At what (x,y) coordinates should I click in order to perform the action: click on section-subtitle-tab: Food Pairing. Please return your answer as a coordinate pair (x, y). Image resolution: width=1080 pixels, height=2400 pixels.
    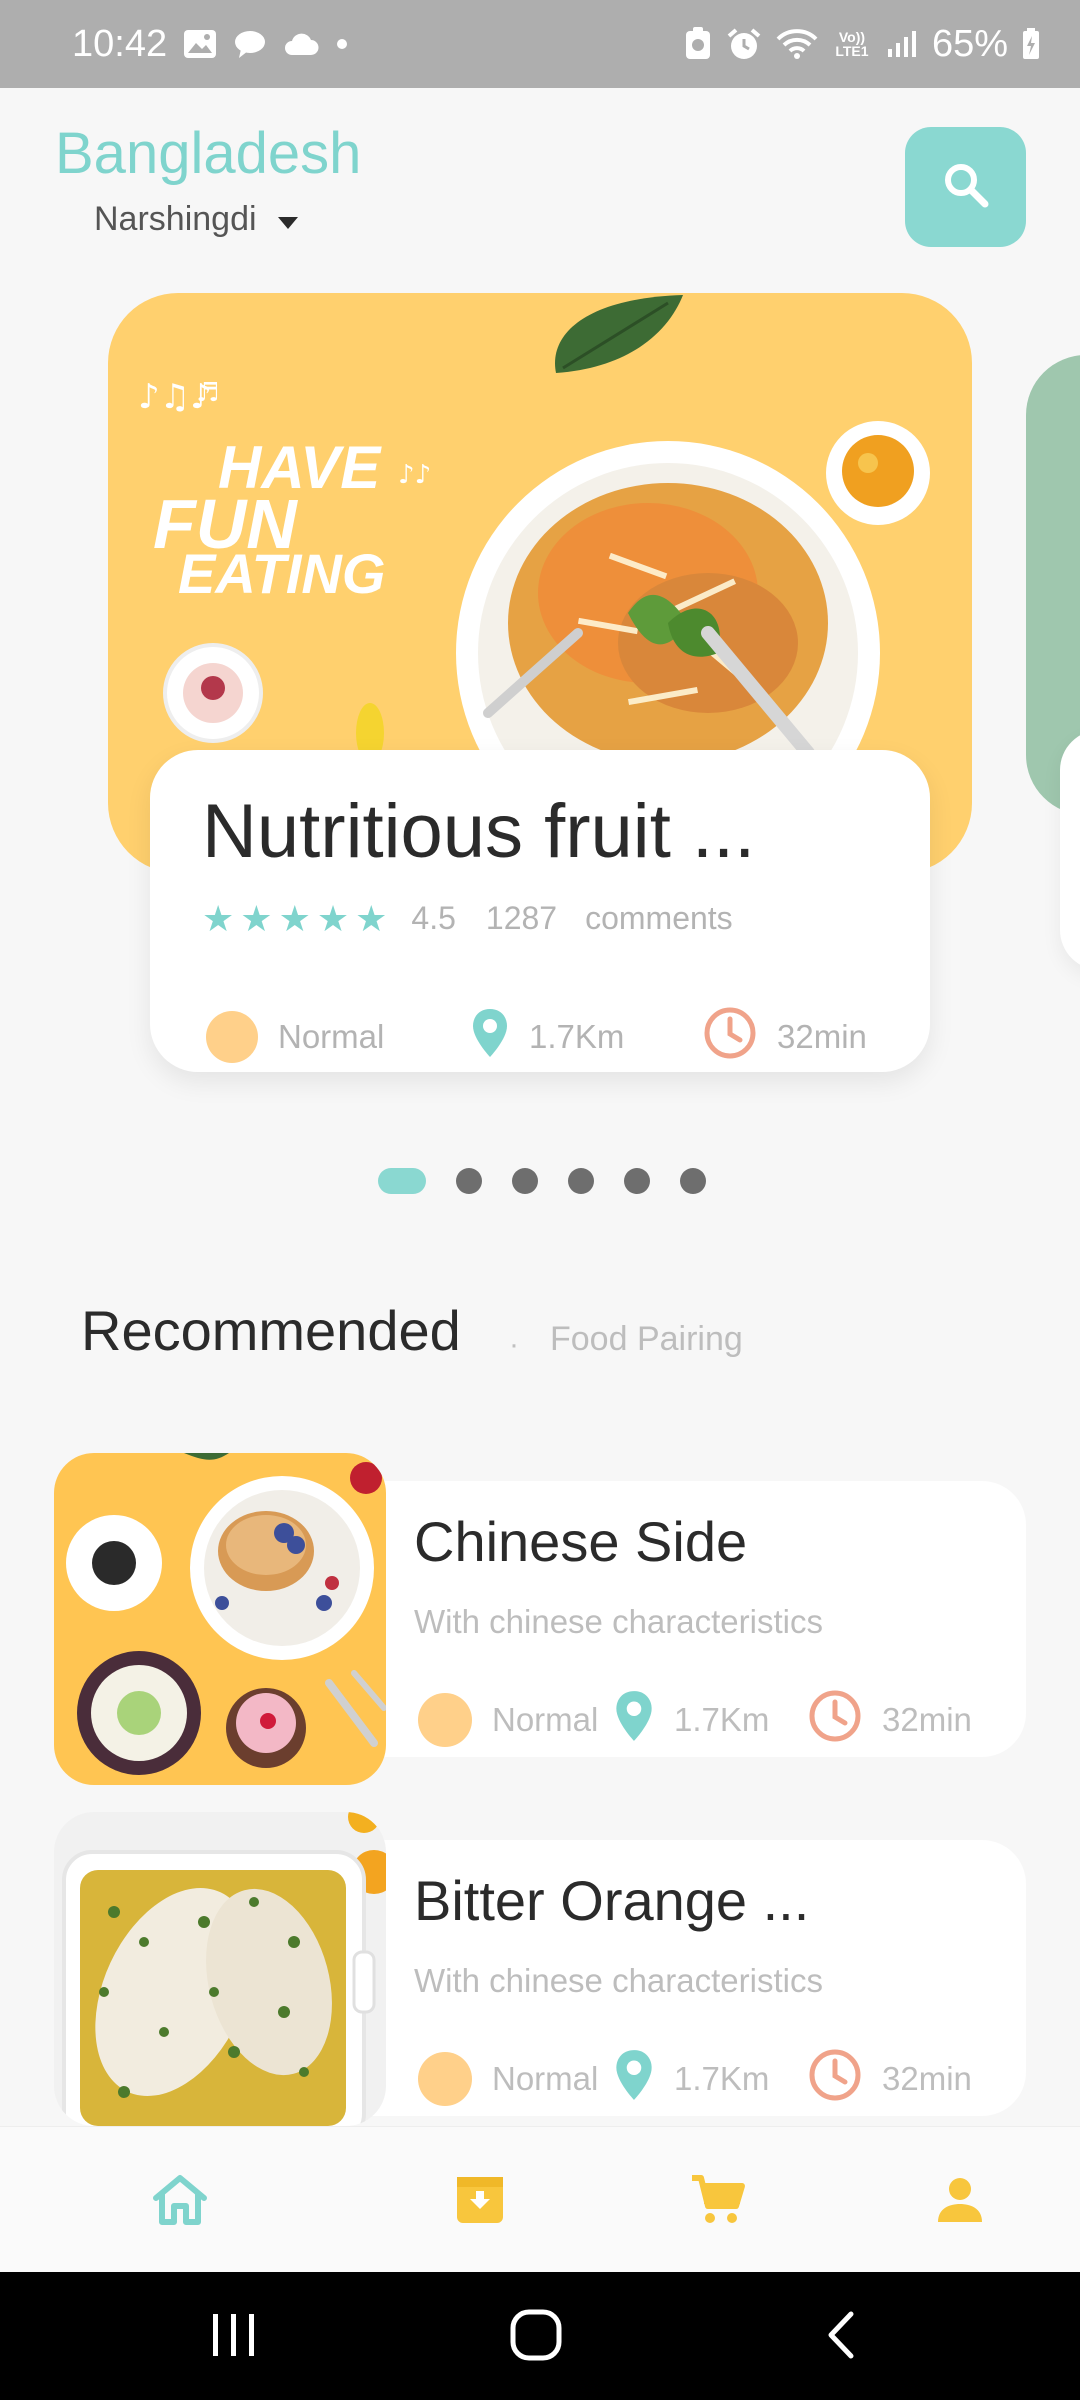
    Looking at the image, I should click on (646, 1339).